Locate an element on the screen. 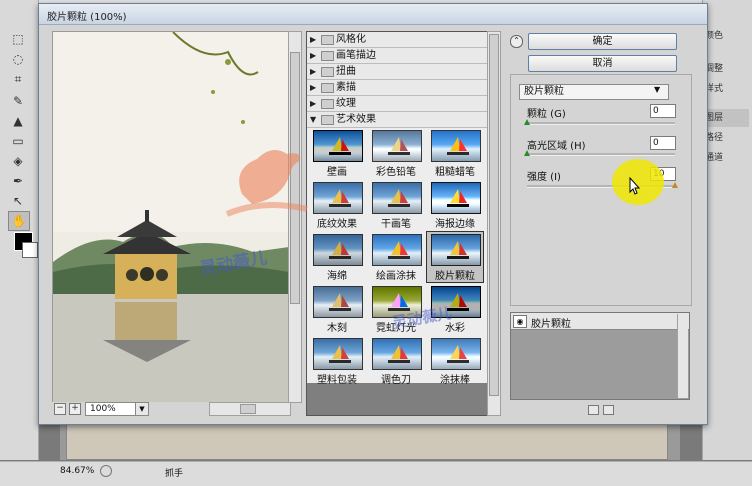 Image resolution: width=752 pixels, height=486 pixels. ok-button: 确定 is located at coordinates (602, 41).